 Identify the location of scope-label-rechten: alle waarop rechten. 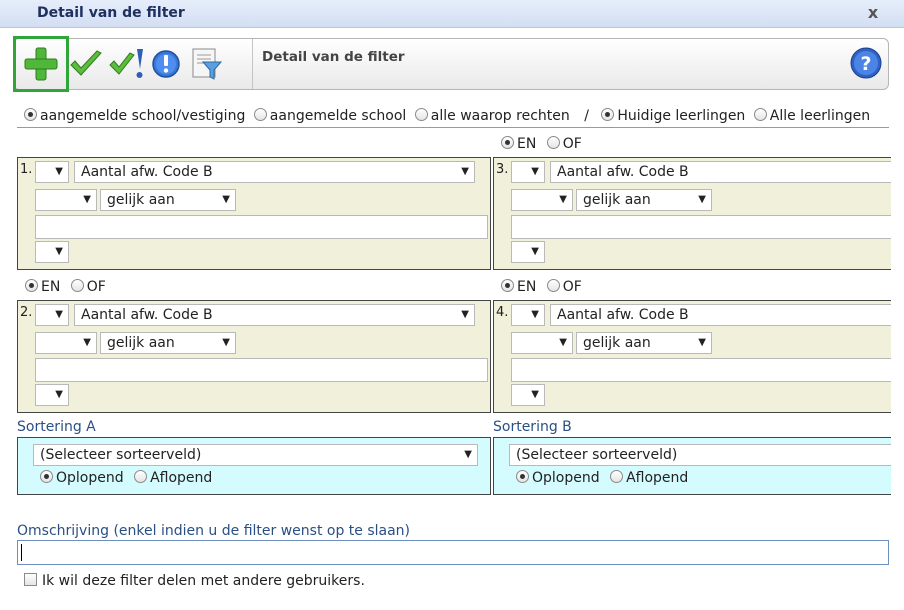
(500, 116).